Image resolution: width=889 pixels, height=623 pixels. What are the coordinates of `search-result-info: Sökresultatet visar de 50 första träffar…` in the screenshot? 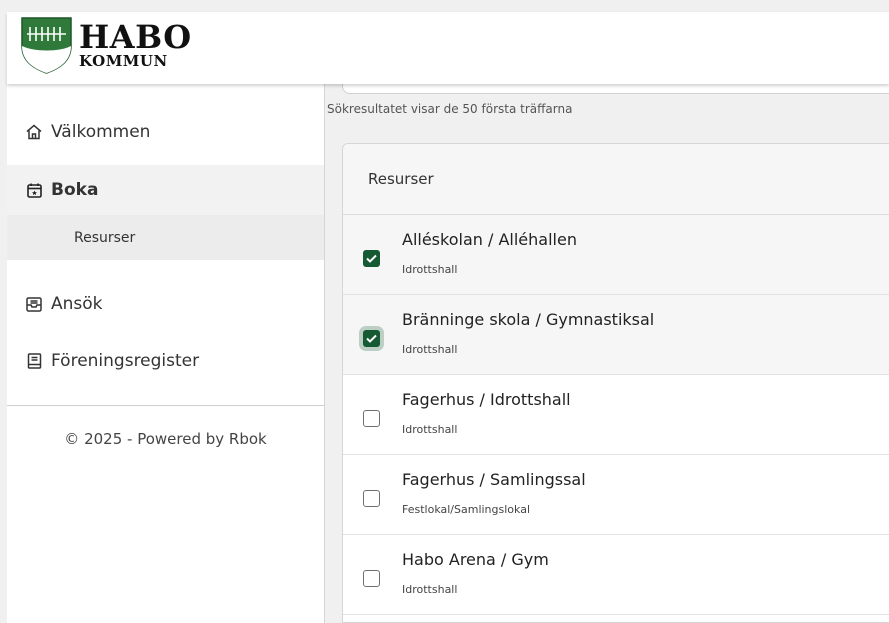 It's located at (450, 109).